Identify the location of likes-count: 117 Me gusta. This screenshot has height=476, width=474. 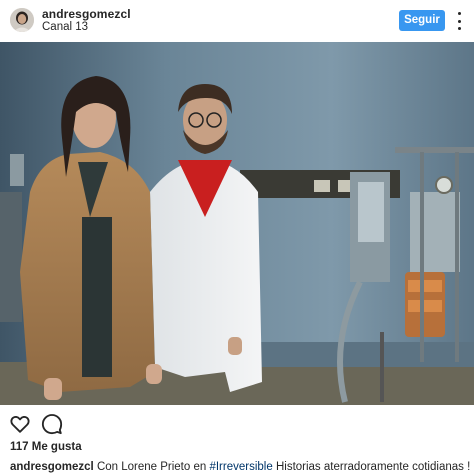
(46, 447).